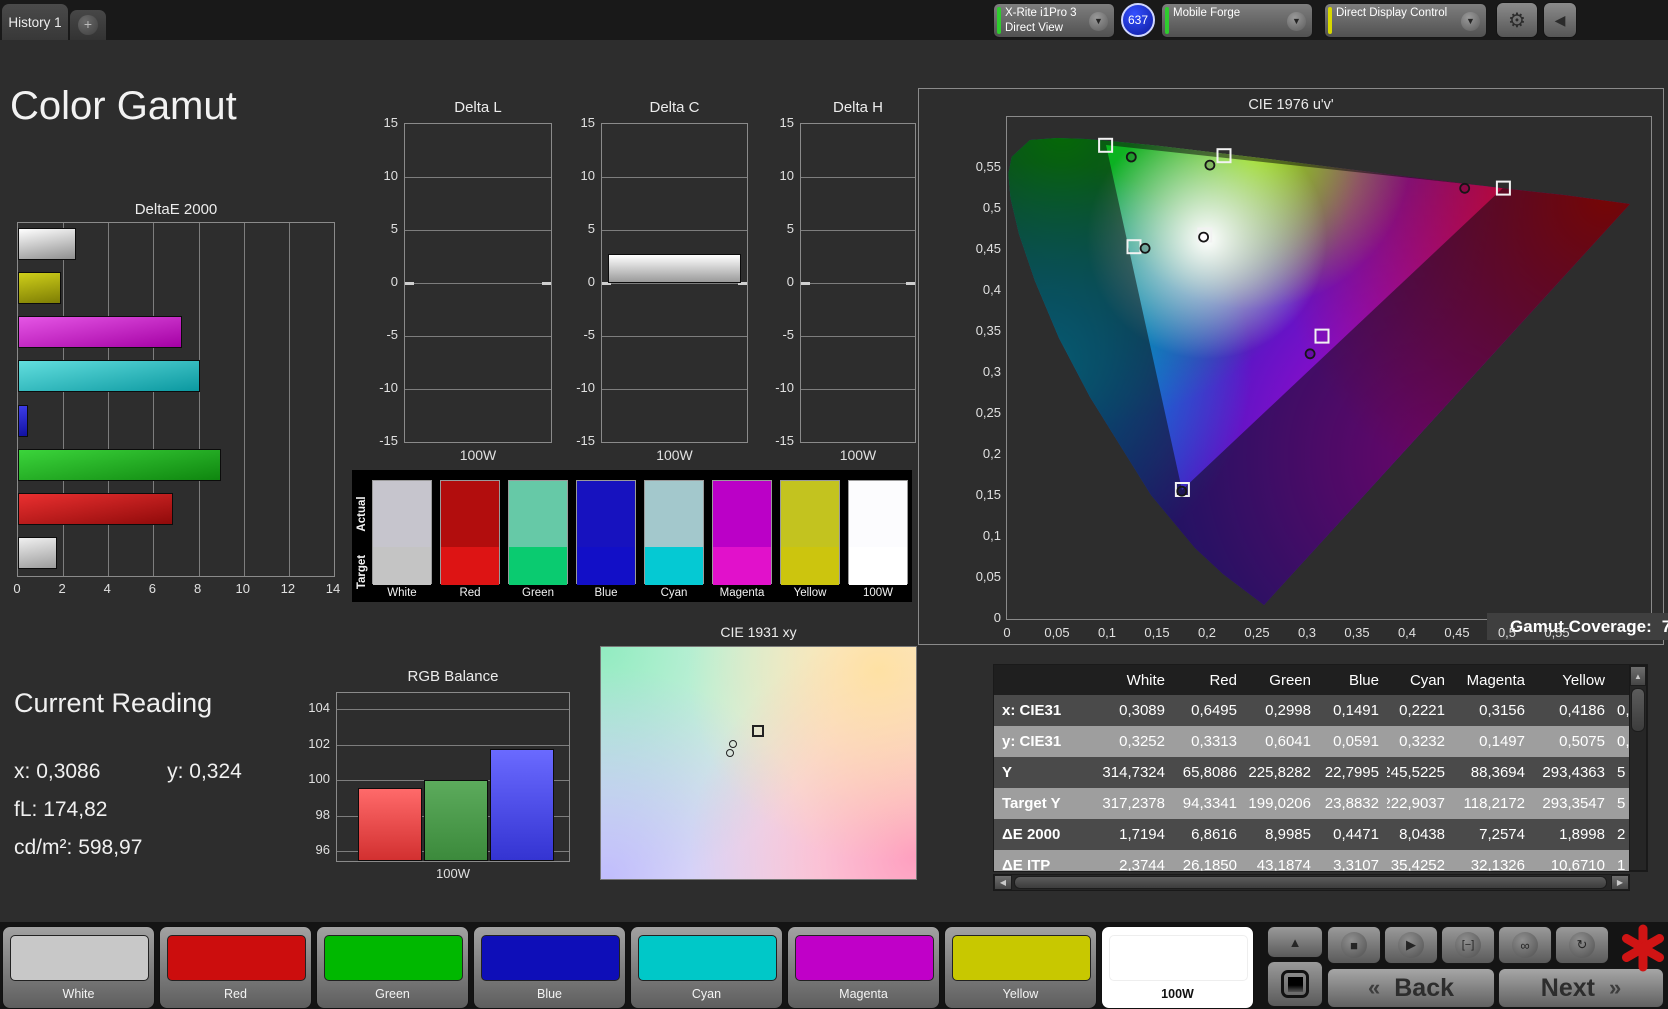 Image resolution: width=1668 pixels, height=1009 pixels. Describe the element at coordinates (1057, 632) in the screenshot. I see `cie1976-x-tick: 0,05` at that location.